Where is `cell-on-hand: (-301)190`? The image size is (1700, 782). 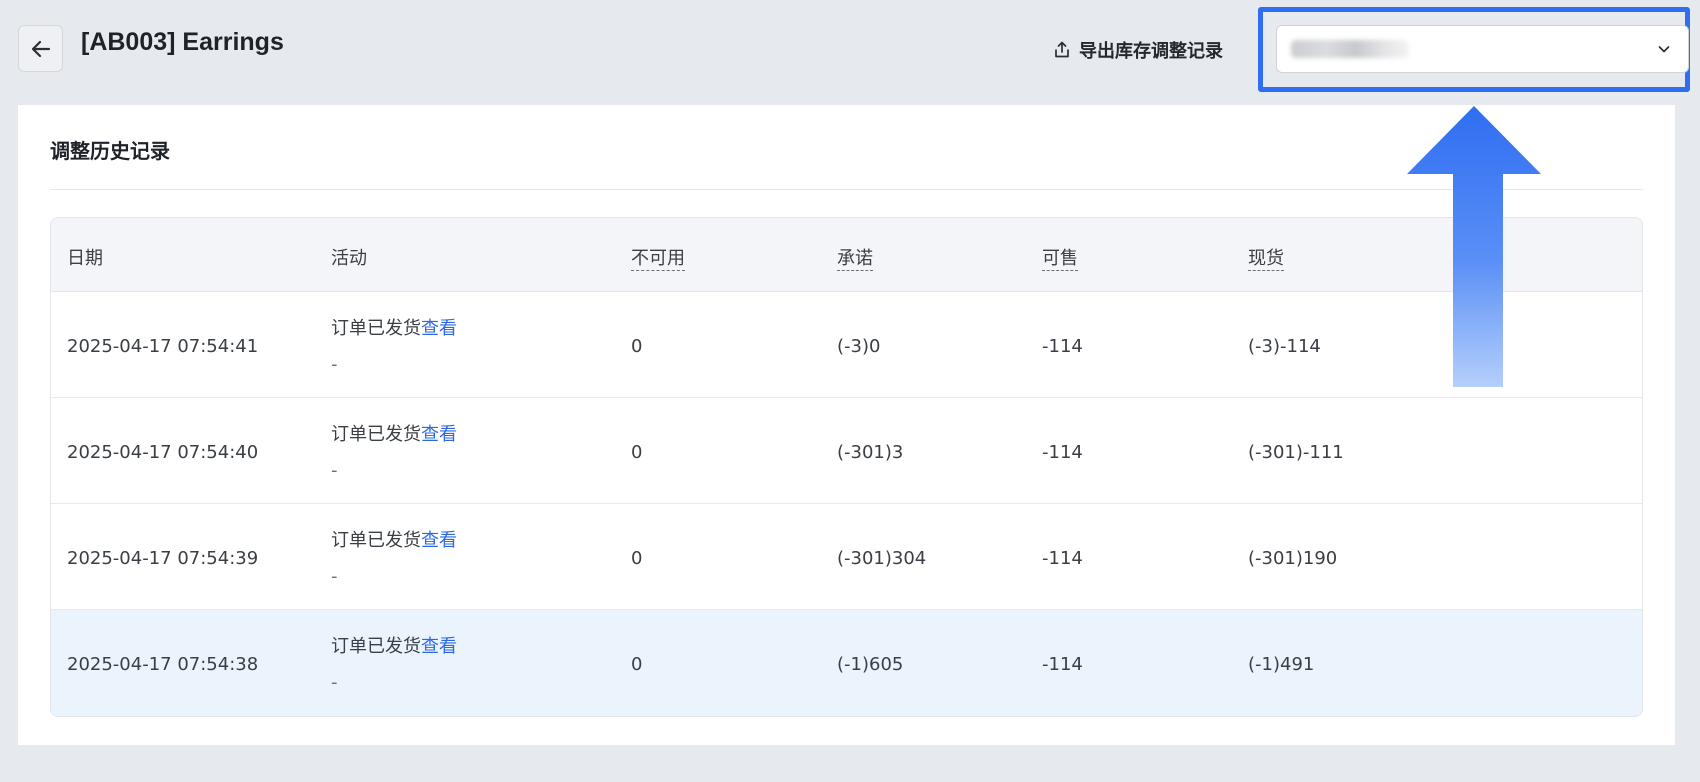
cell-on-hand: (-301)190 is located at coordinates (1293, 558).